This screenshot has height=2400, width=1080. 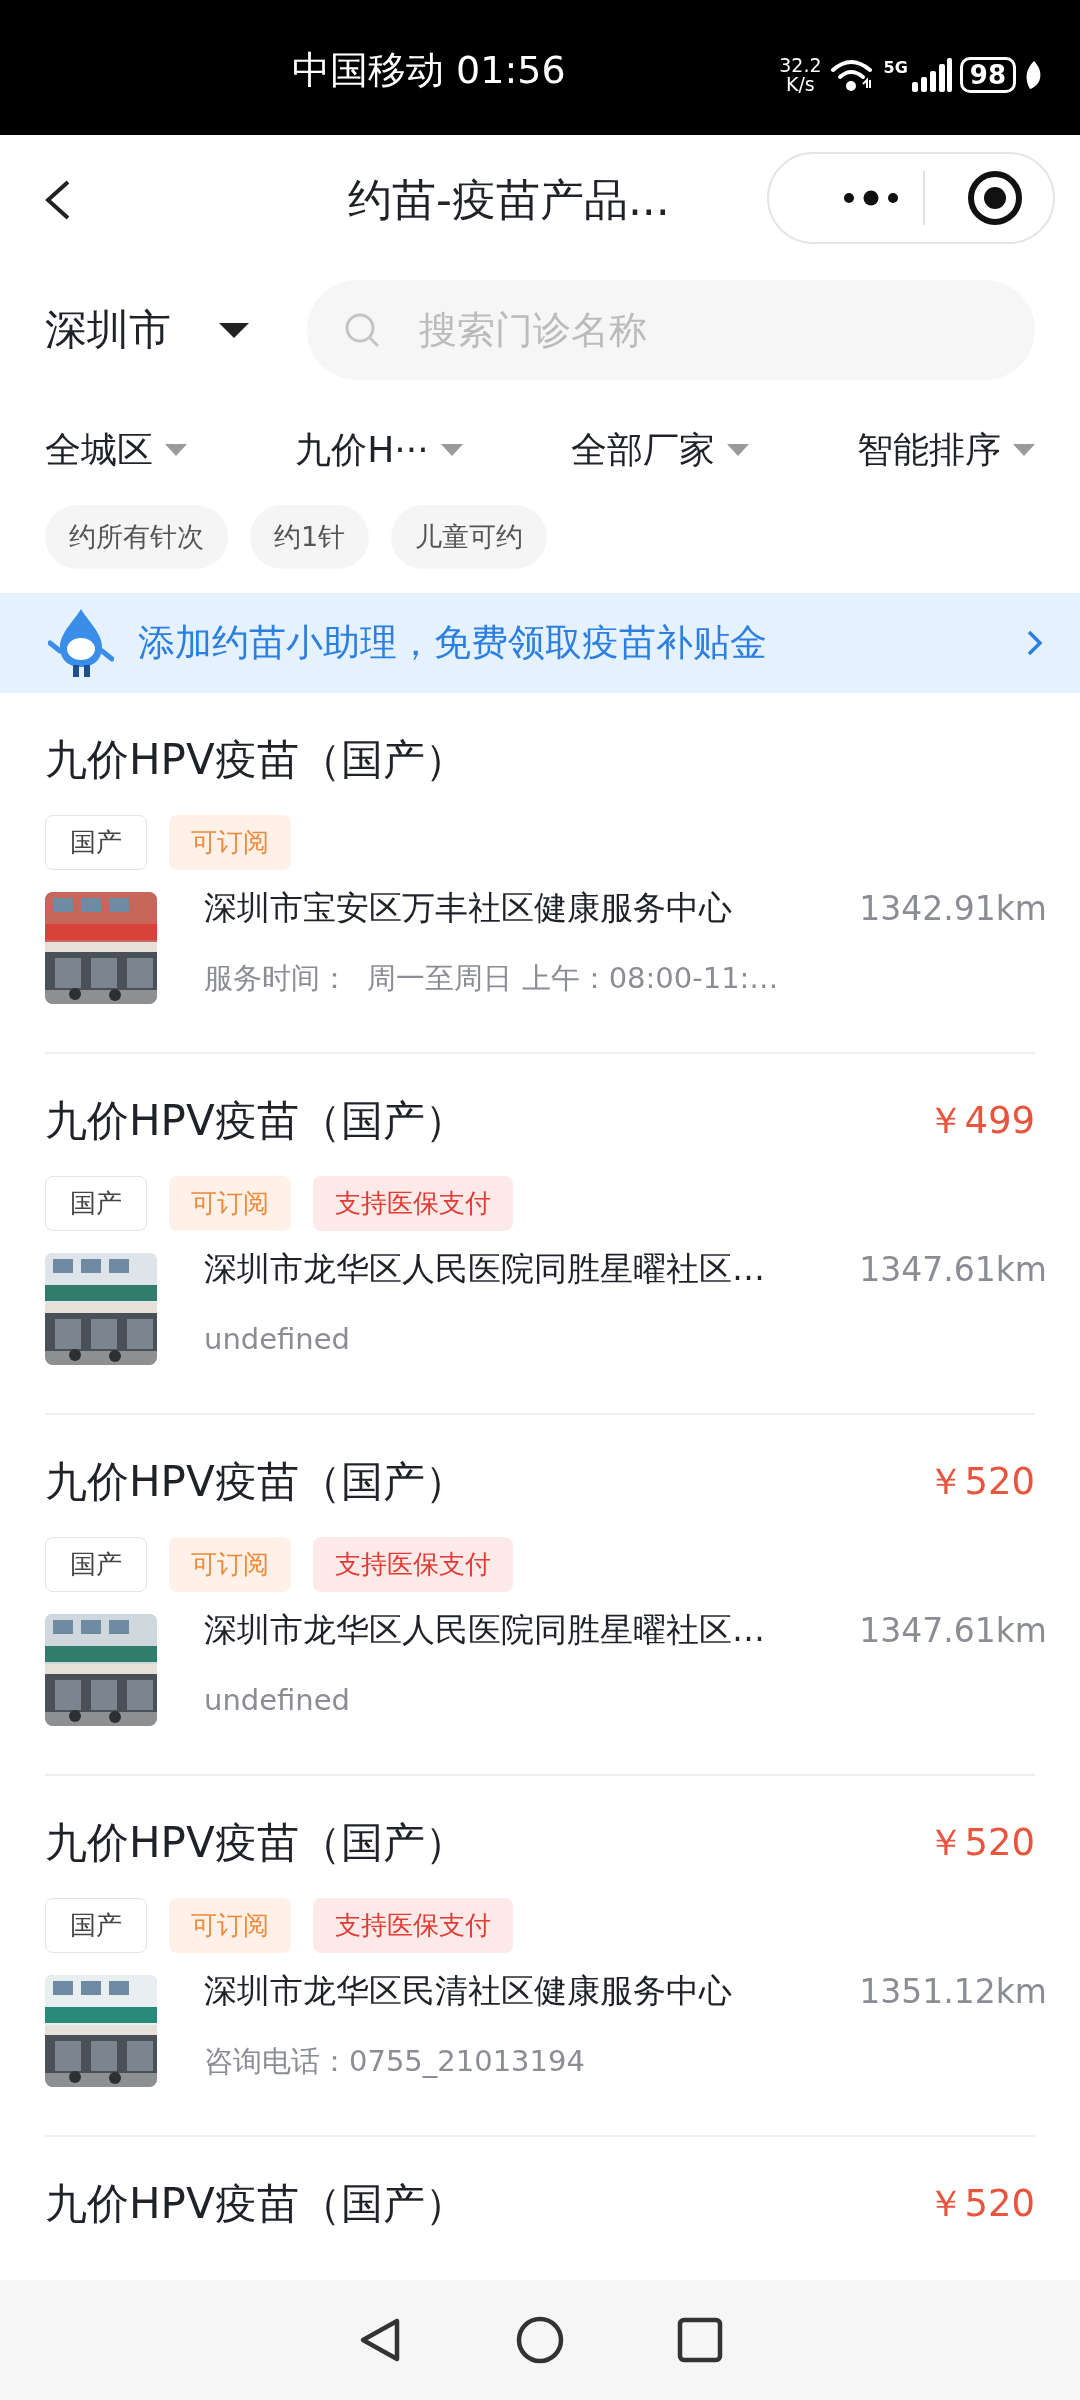 I want to click on filter-dropdown: 九价H···, so click(x=379, y=450).